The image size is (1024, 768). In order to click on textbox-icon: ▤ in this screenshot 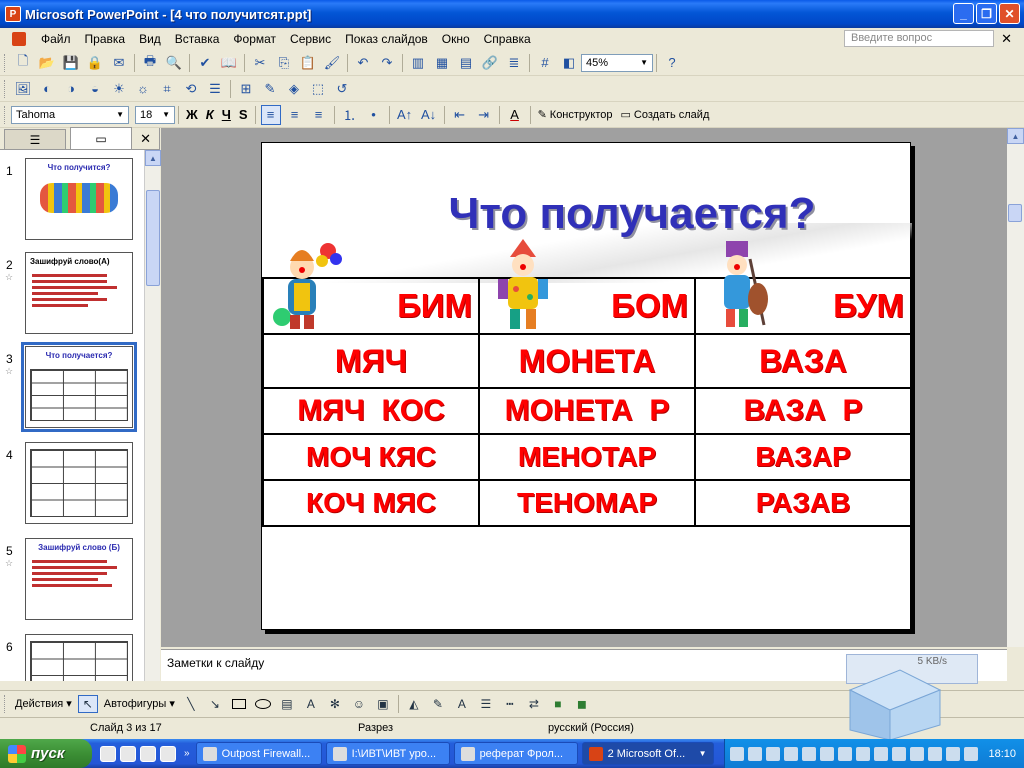, I will do `click(287, 704)`.